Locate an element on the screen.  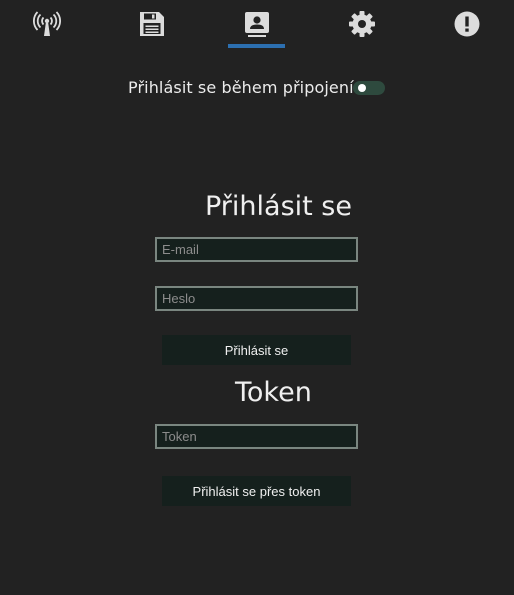
alert-icon is located at coordinates (467, 24).